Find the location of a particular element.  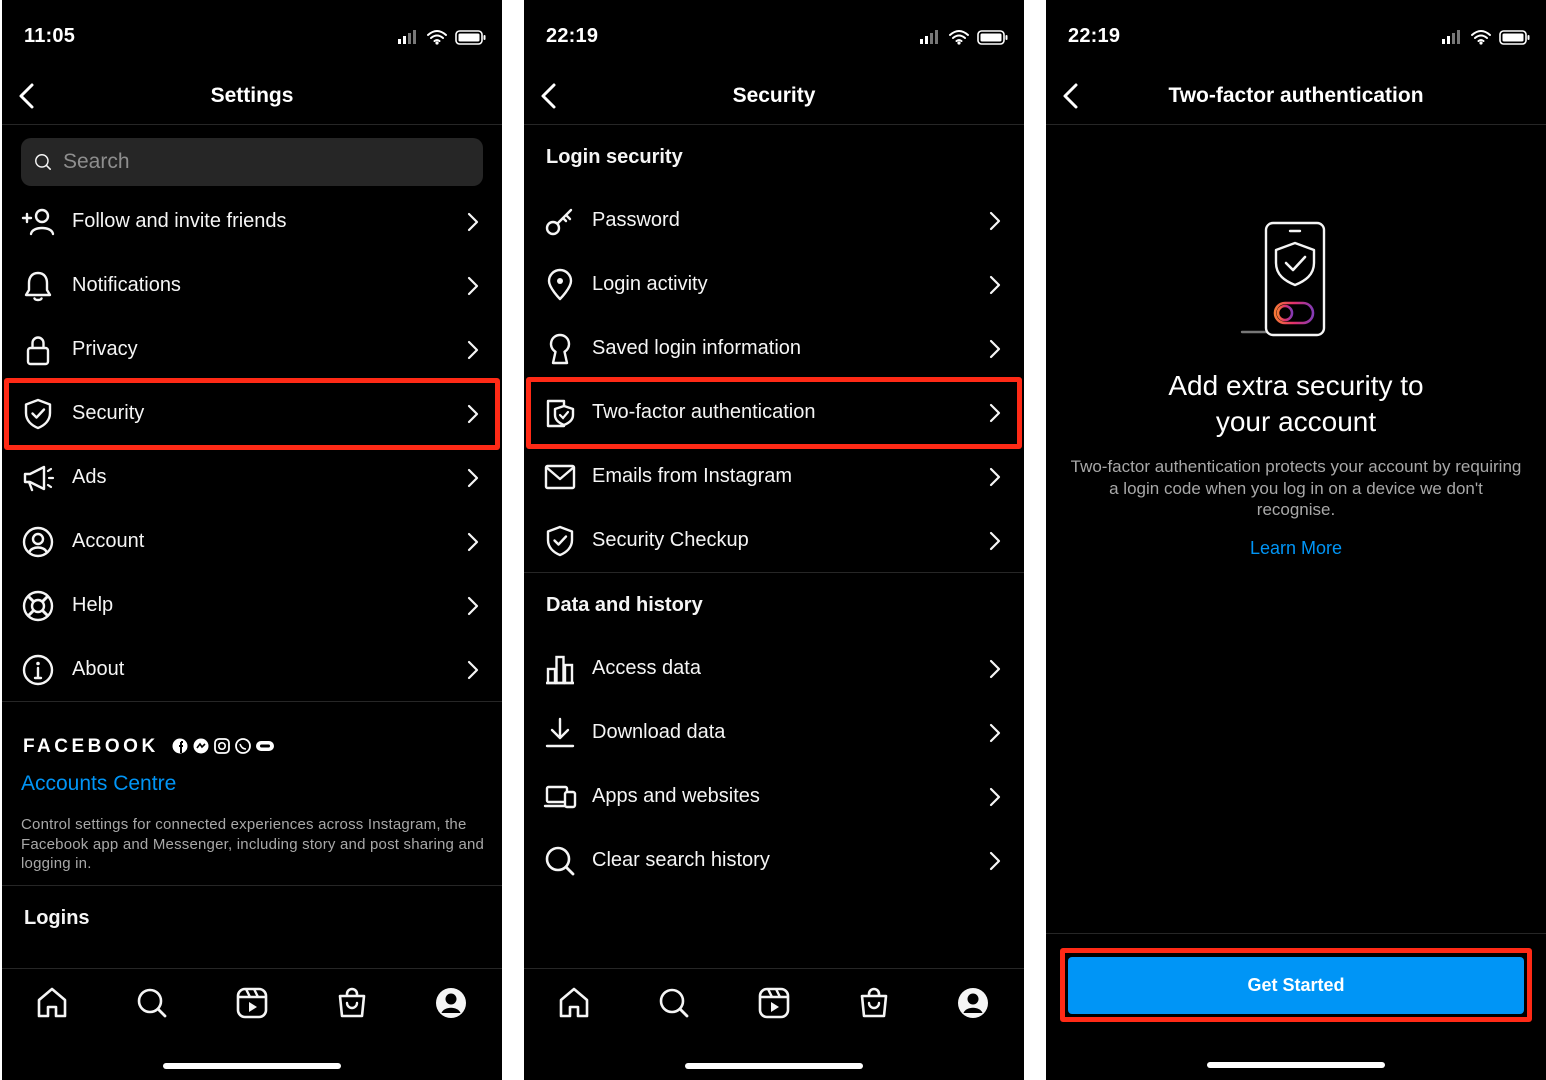

settings-item-ads: Ads is located at coordinates (252, 478).